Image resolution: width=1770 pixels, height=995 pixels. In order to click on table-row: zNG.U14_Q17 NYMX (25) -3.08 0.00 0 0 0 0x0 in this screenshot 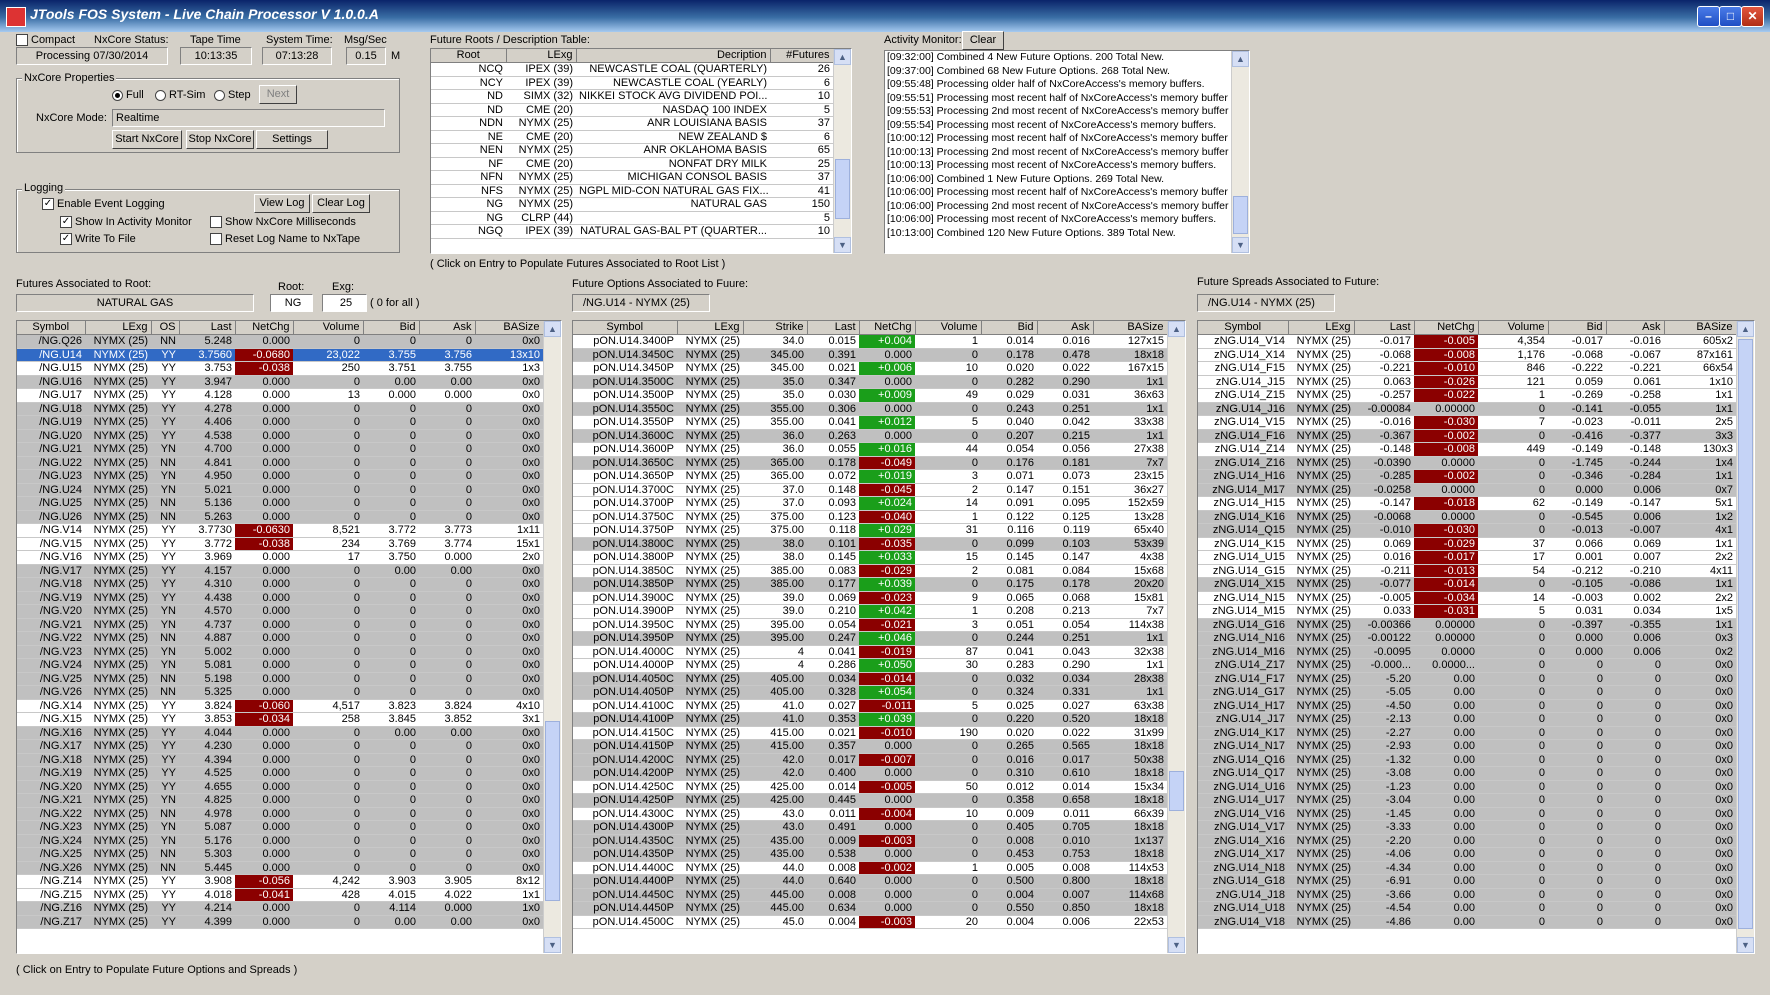, I will do `click(1467, 773)`.